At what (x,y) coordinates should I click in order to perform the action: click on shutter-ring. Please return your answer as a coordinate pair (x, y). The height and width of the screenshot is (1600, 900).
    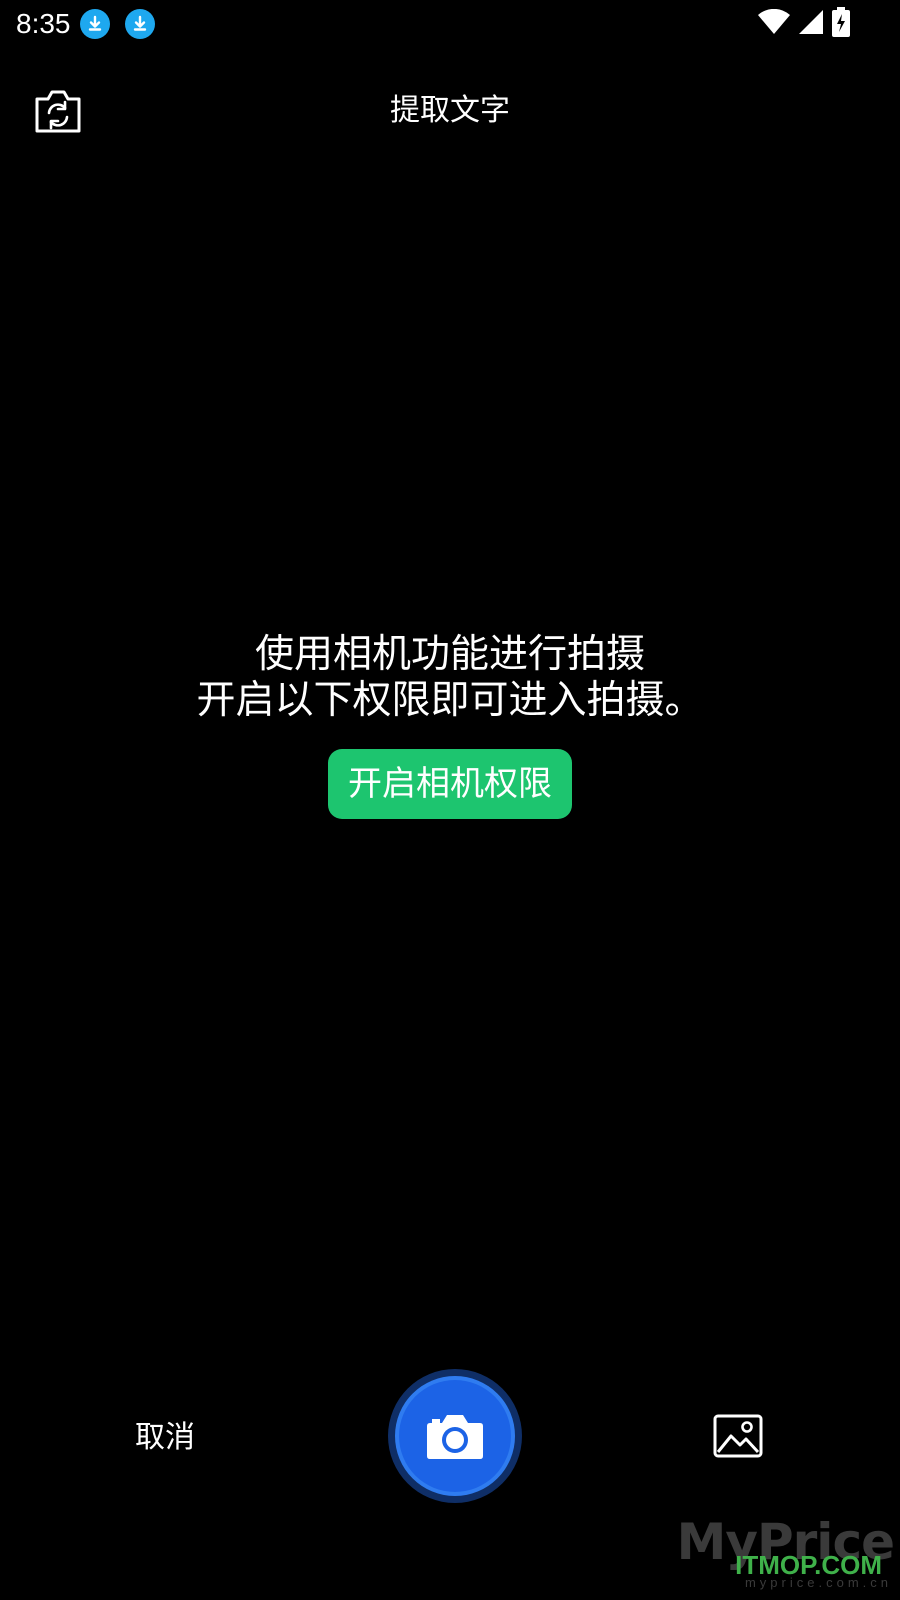
    Looking at the image, I should click on (455, 1436).